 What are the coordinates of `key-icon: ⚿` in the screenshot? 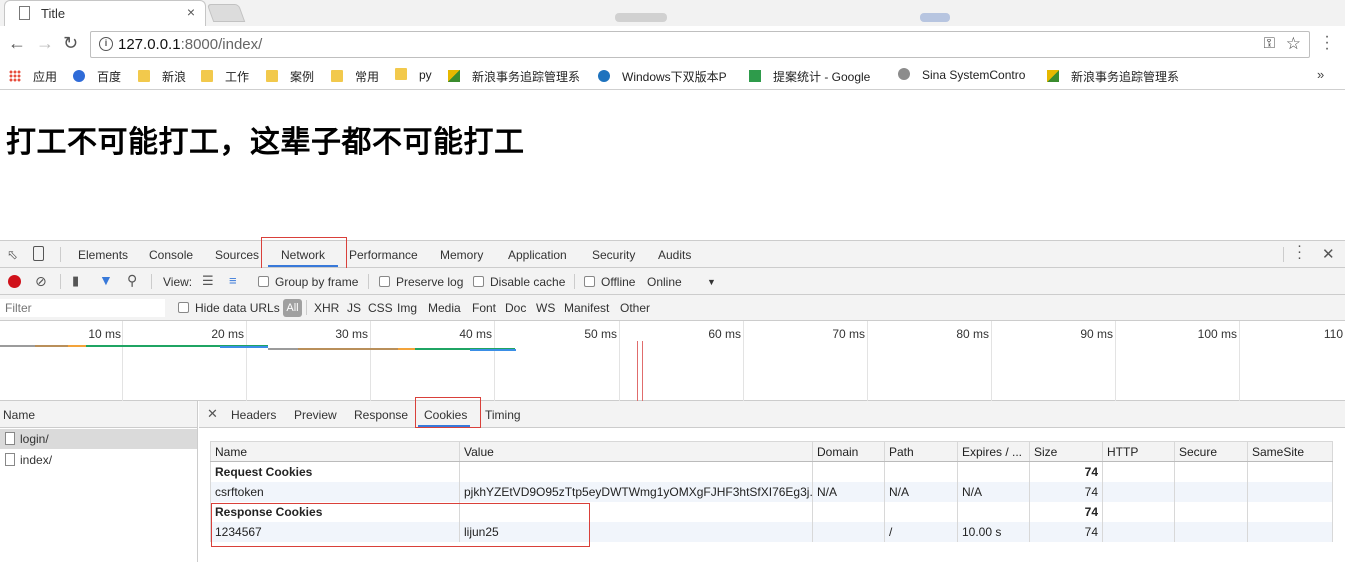 It's located at (1269, 43).